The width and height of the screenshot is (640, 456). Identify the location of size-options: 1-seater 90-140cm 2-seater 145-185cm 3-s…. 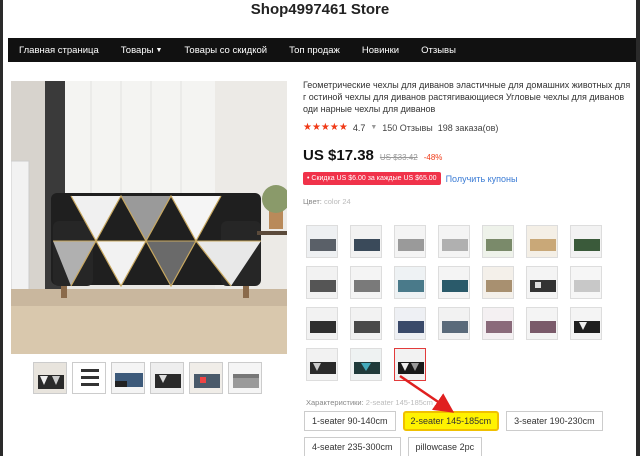
(464, 433).